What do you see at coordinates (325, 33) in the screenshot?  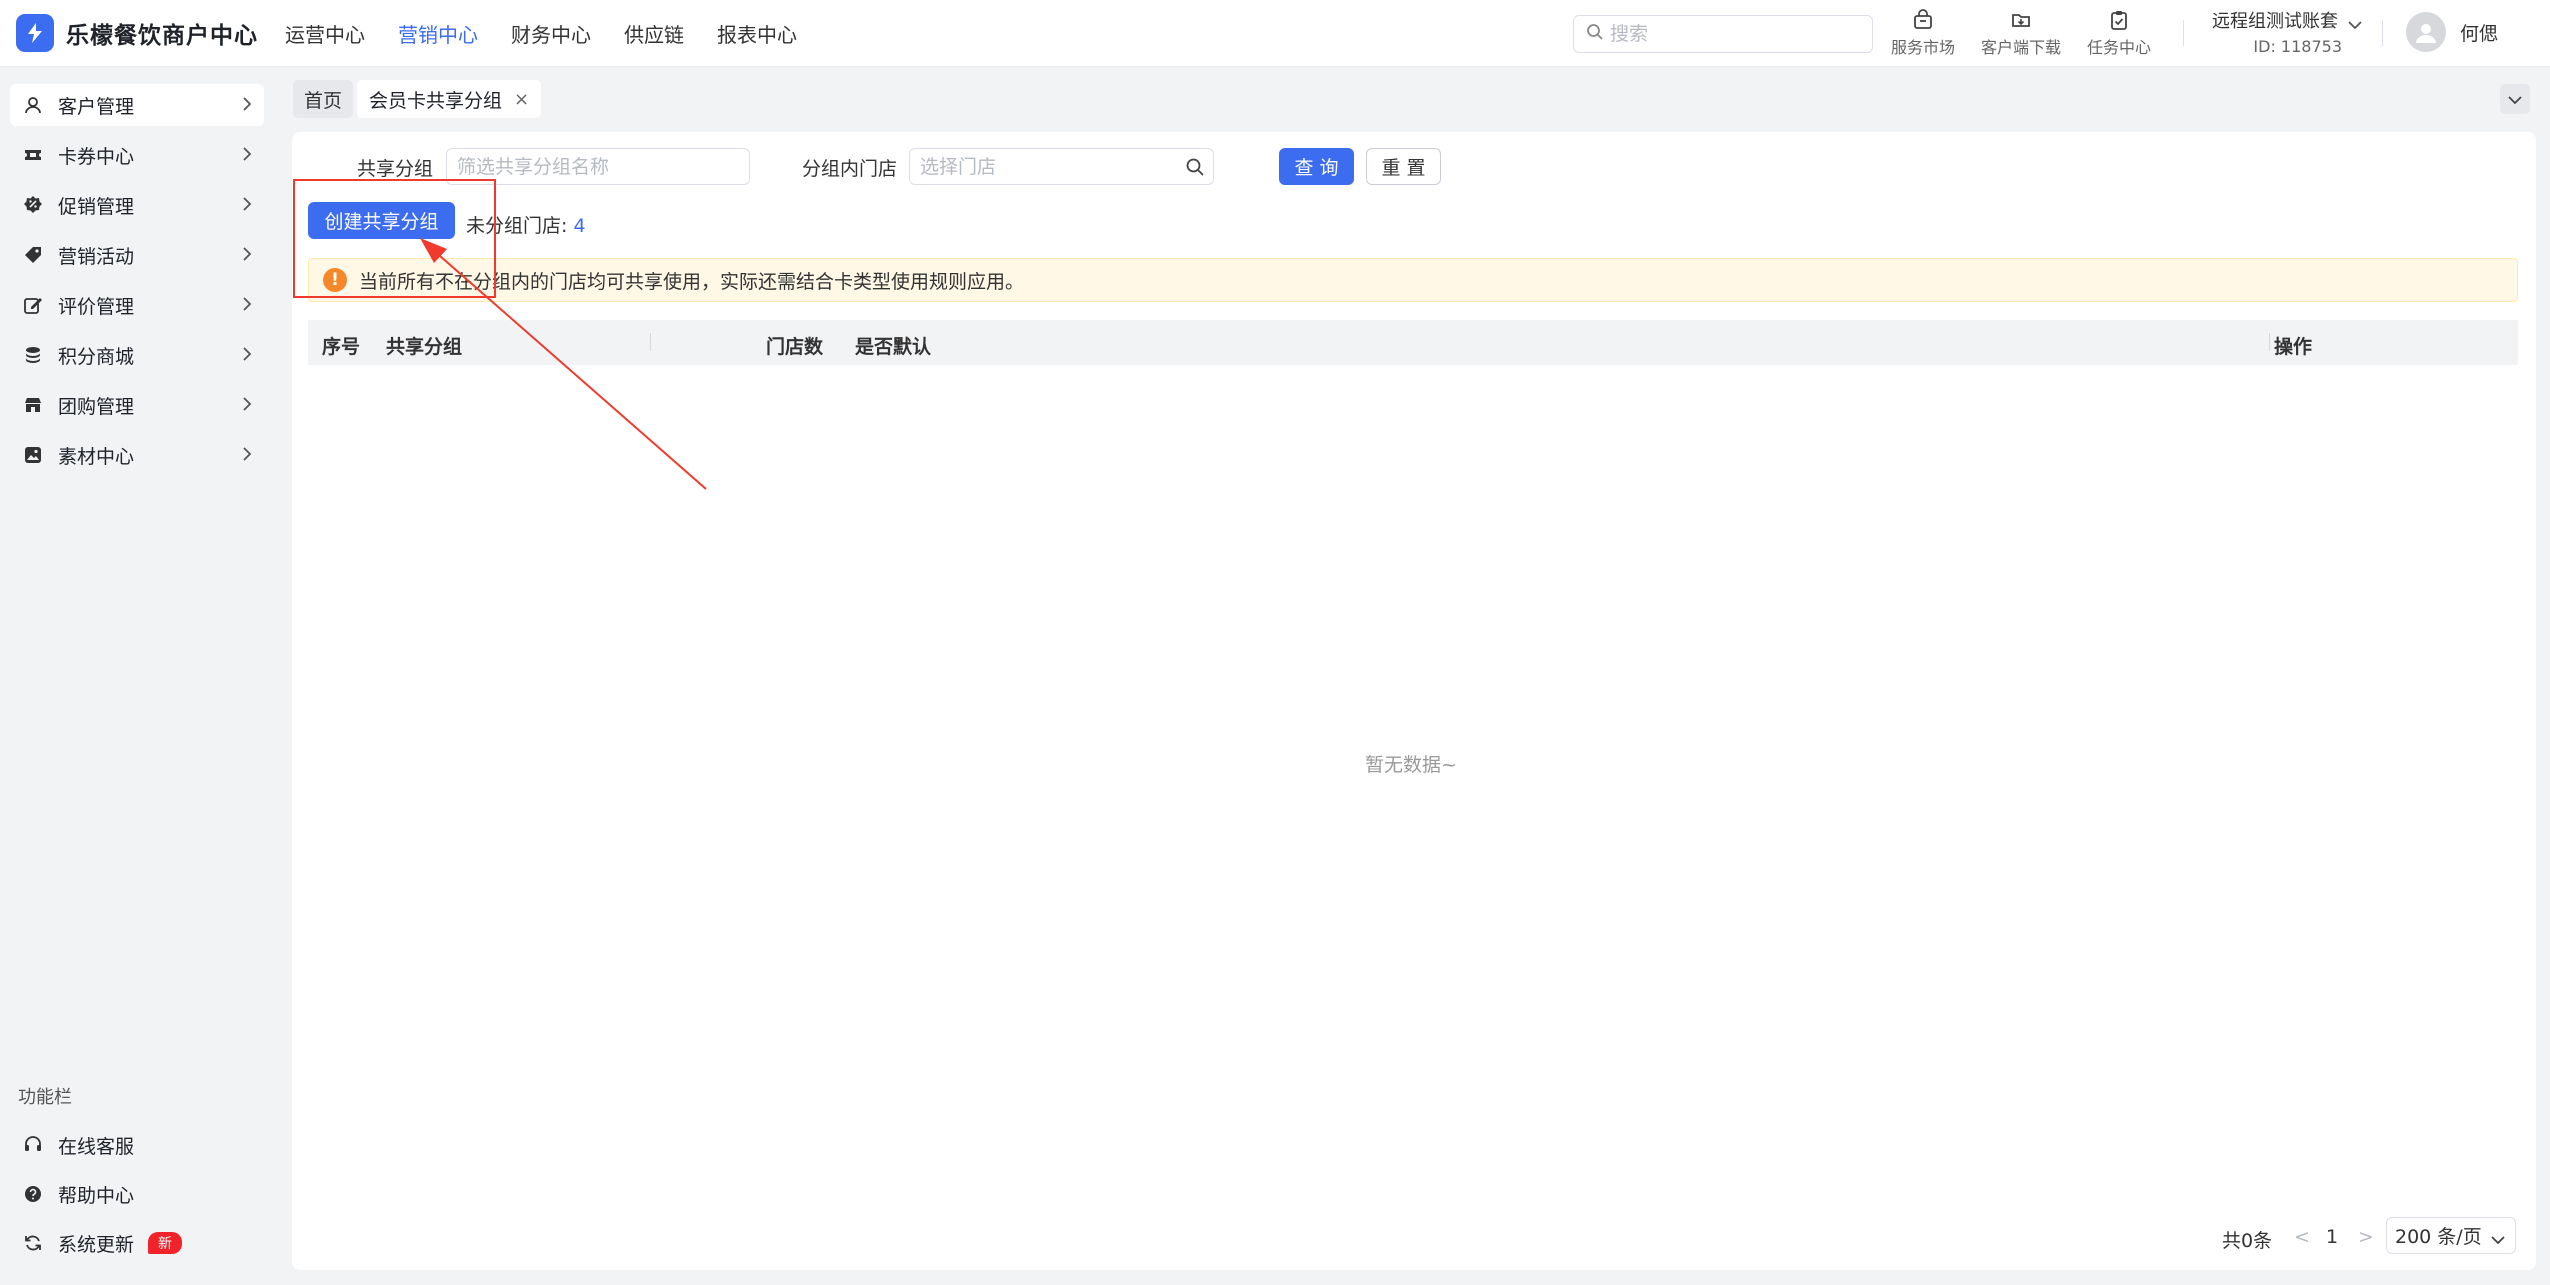 I see `top-nav-item-operations: 运营中心` at bounding box center [325, 33].